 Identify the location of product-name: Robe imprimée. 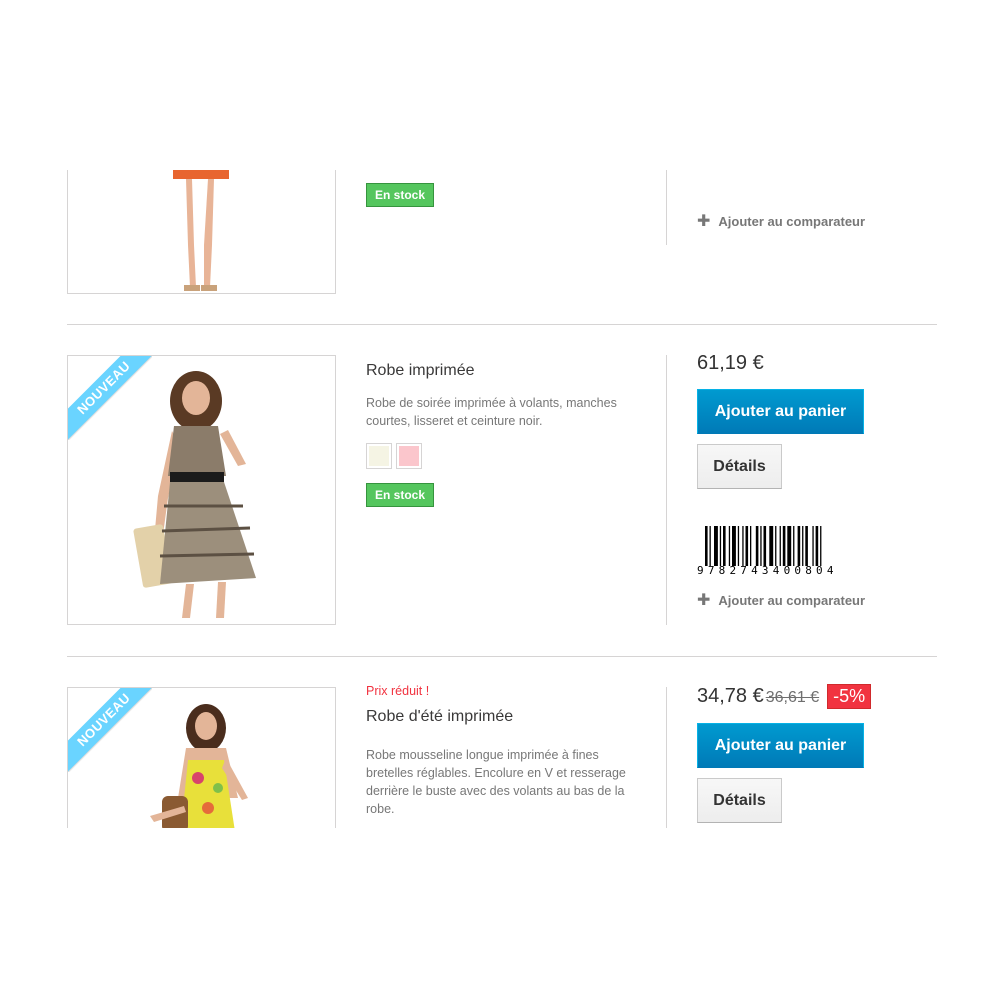
(498, 371).